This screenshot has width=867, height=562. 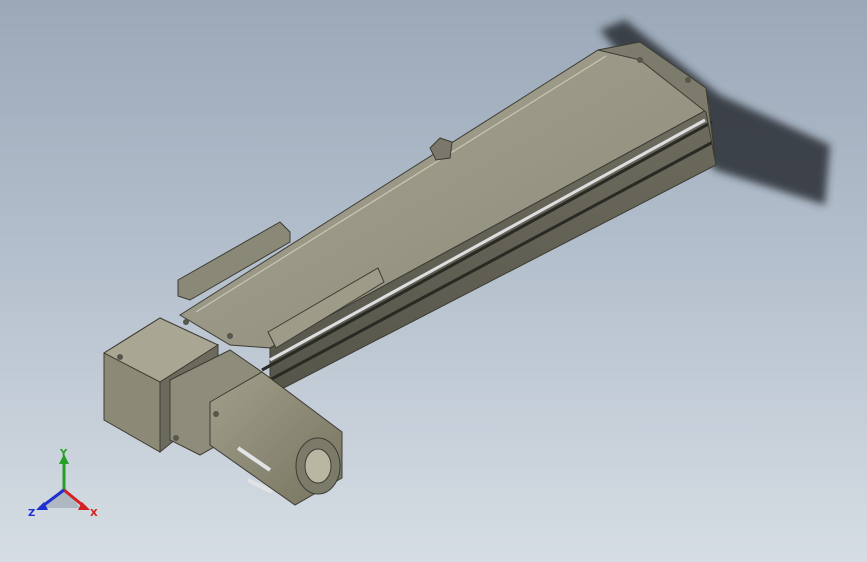 What do you see at coordinates (63, 453) in the screenshot?
I see `y-axis-label: Y` at bounding box center [63, 453].